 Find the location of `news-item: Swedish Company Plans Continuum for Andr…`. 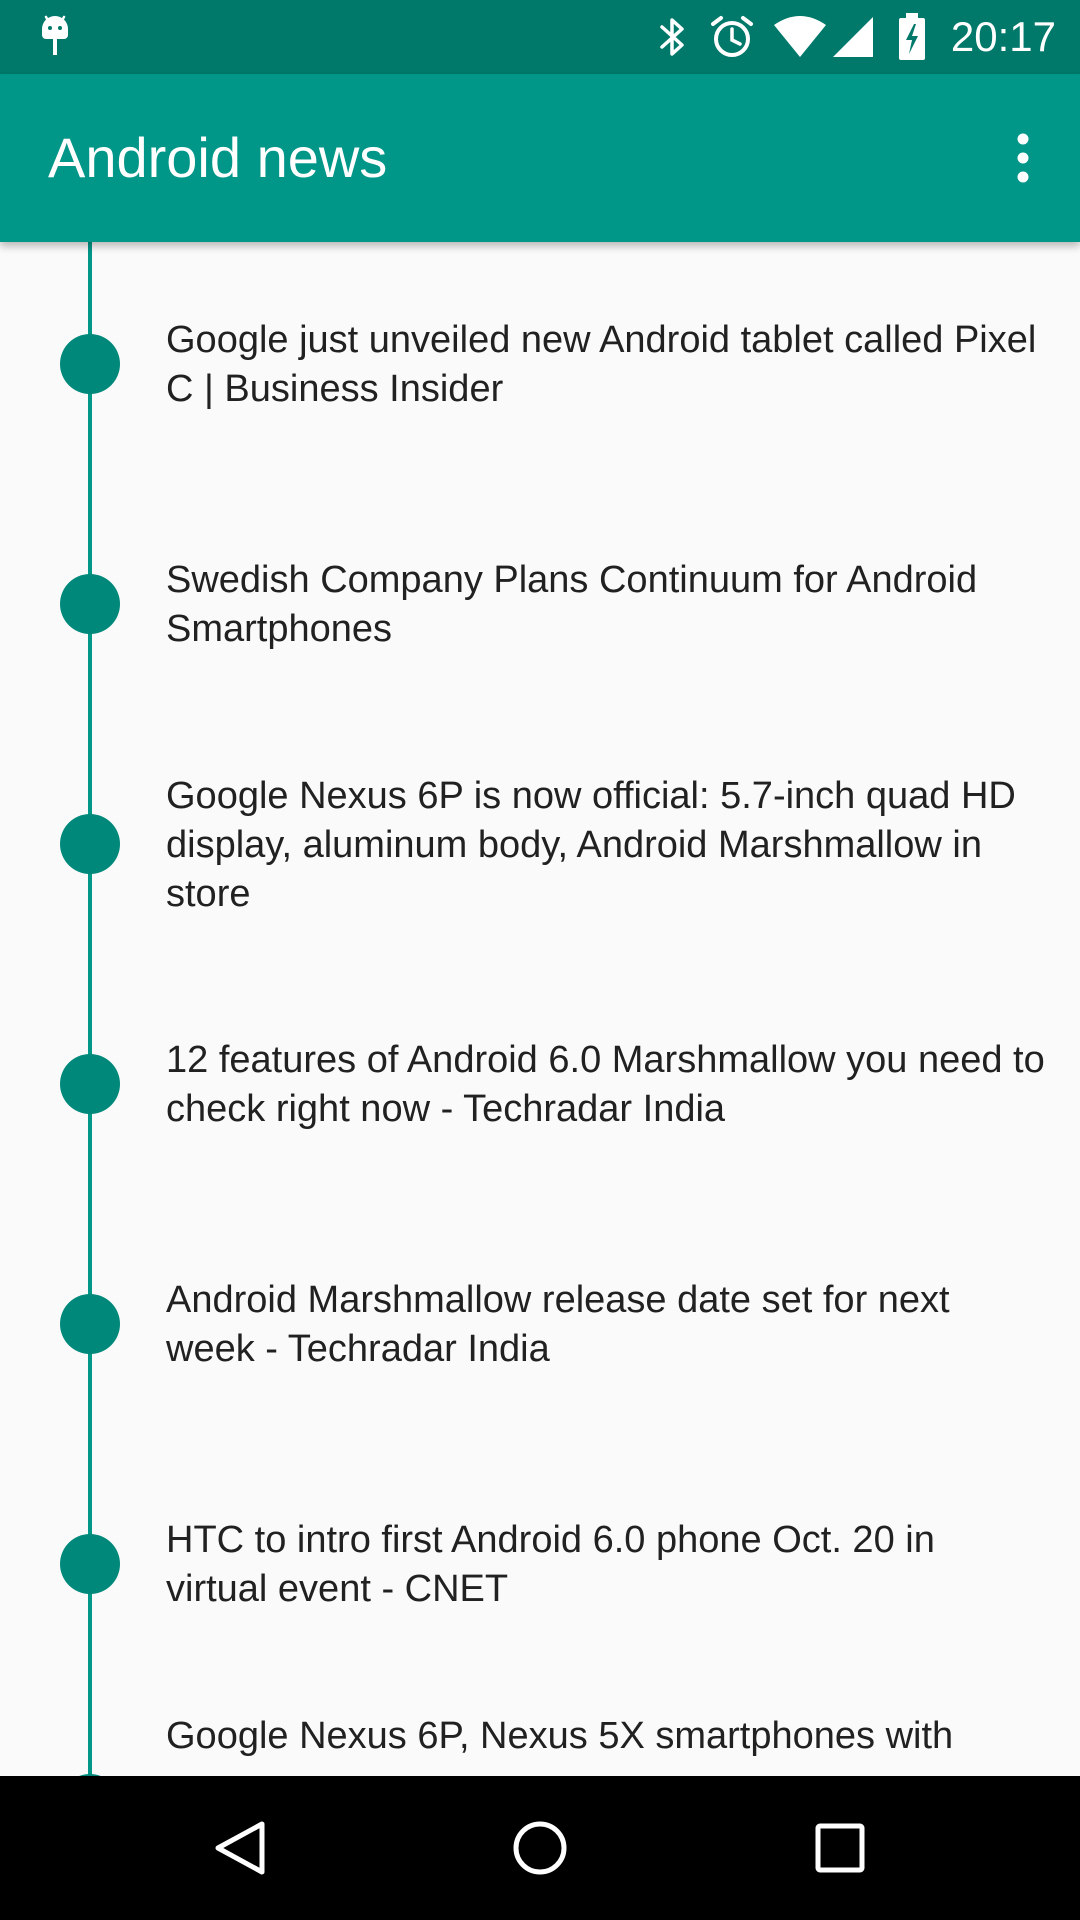

news-item: Swedish Company Plans Continuum for Andr… is located at coordinates (540, 602).